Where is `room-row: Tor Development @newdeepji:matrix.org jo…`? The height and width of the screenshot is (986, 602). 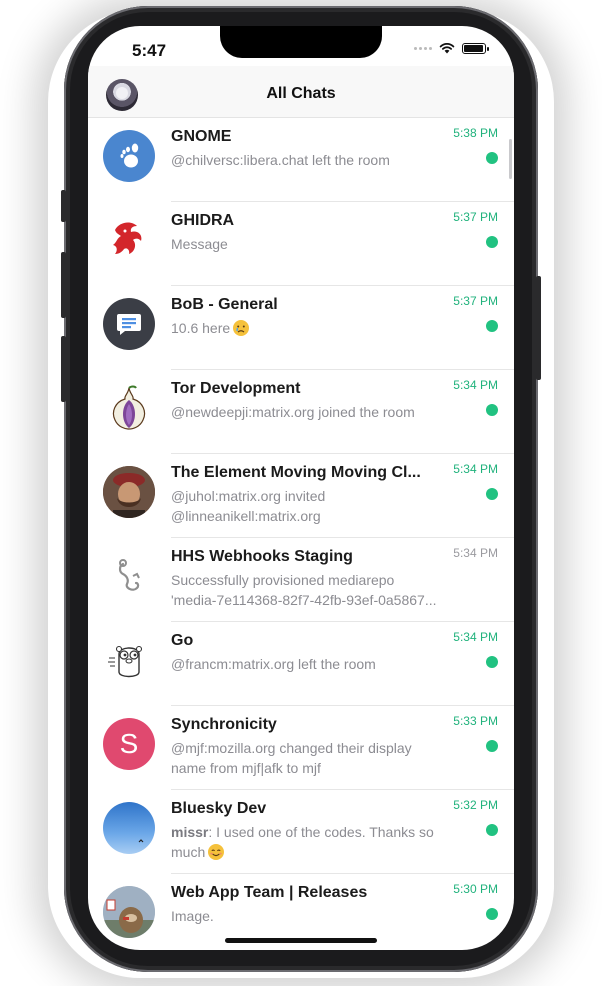 room-row: Tor Development @newdeepji:matrix.org jo… is located at coordinates (301, 412).